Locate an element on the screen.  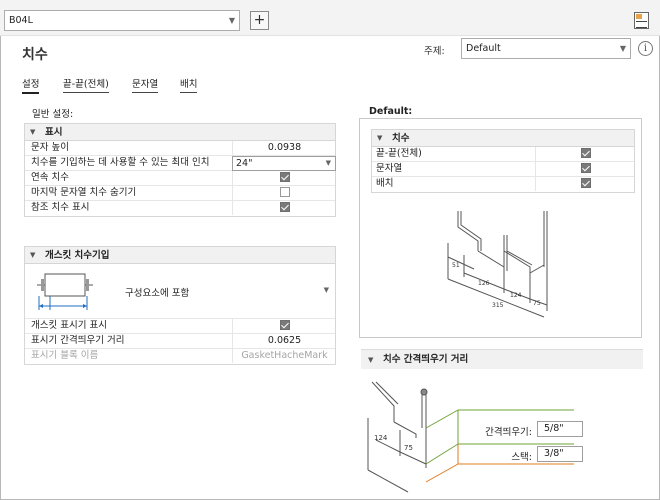
default-heading: Default: is located at coordinates (391, 111).